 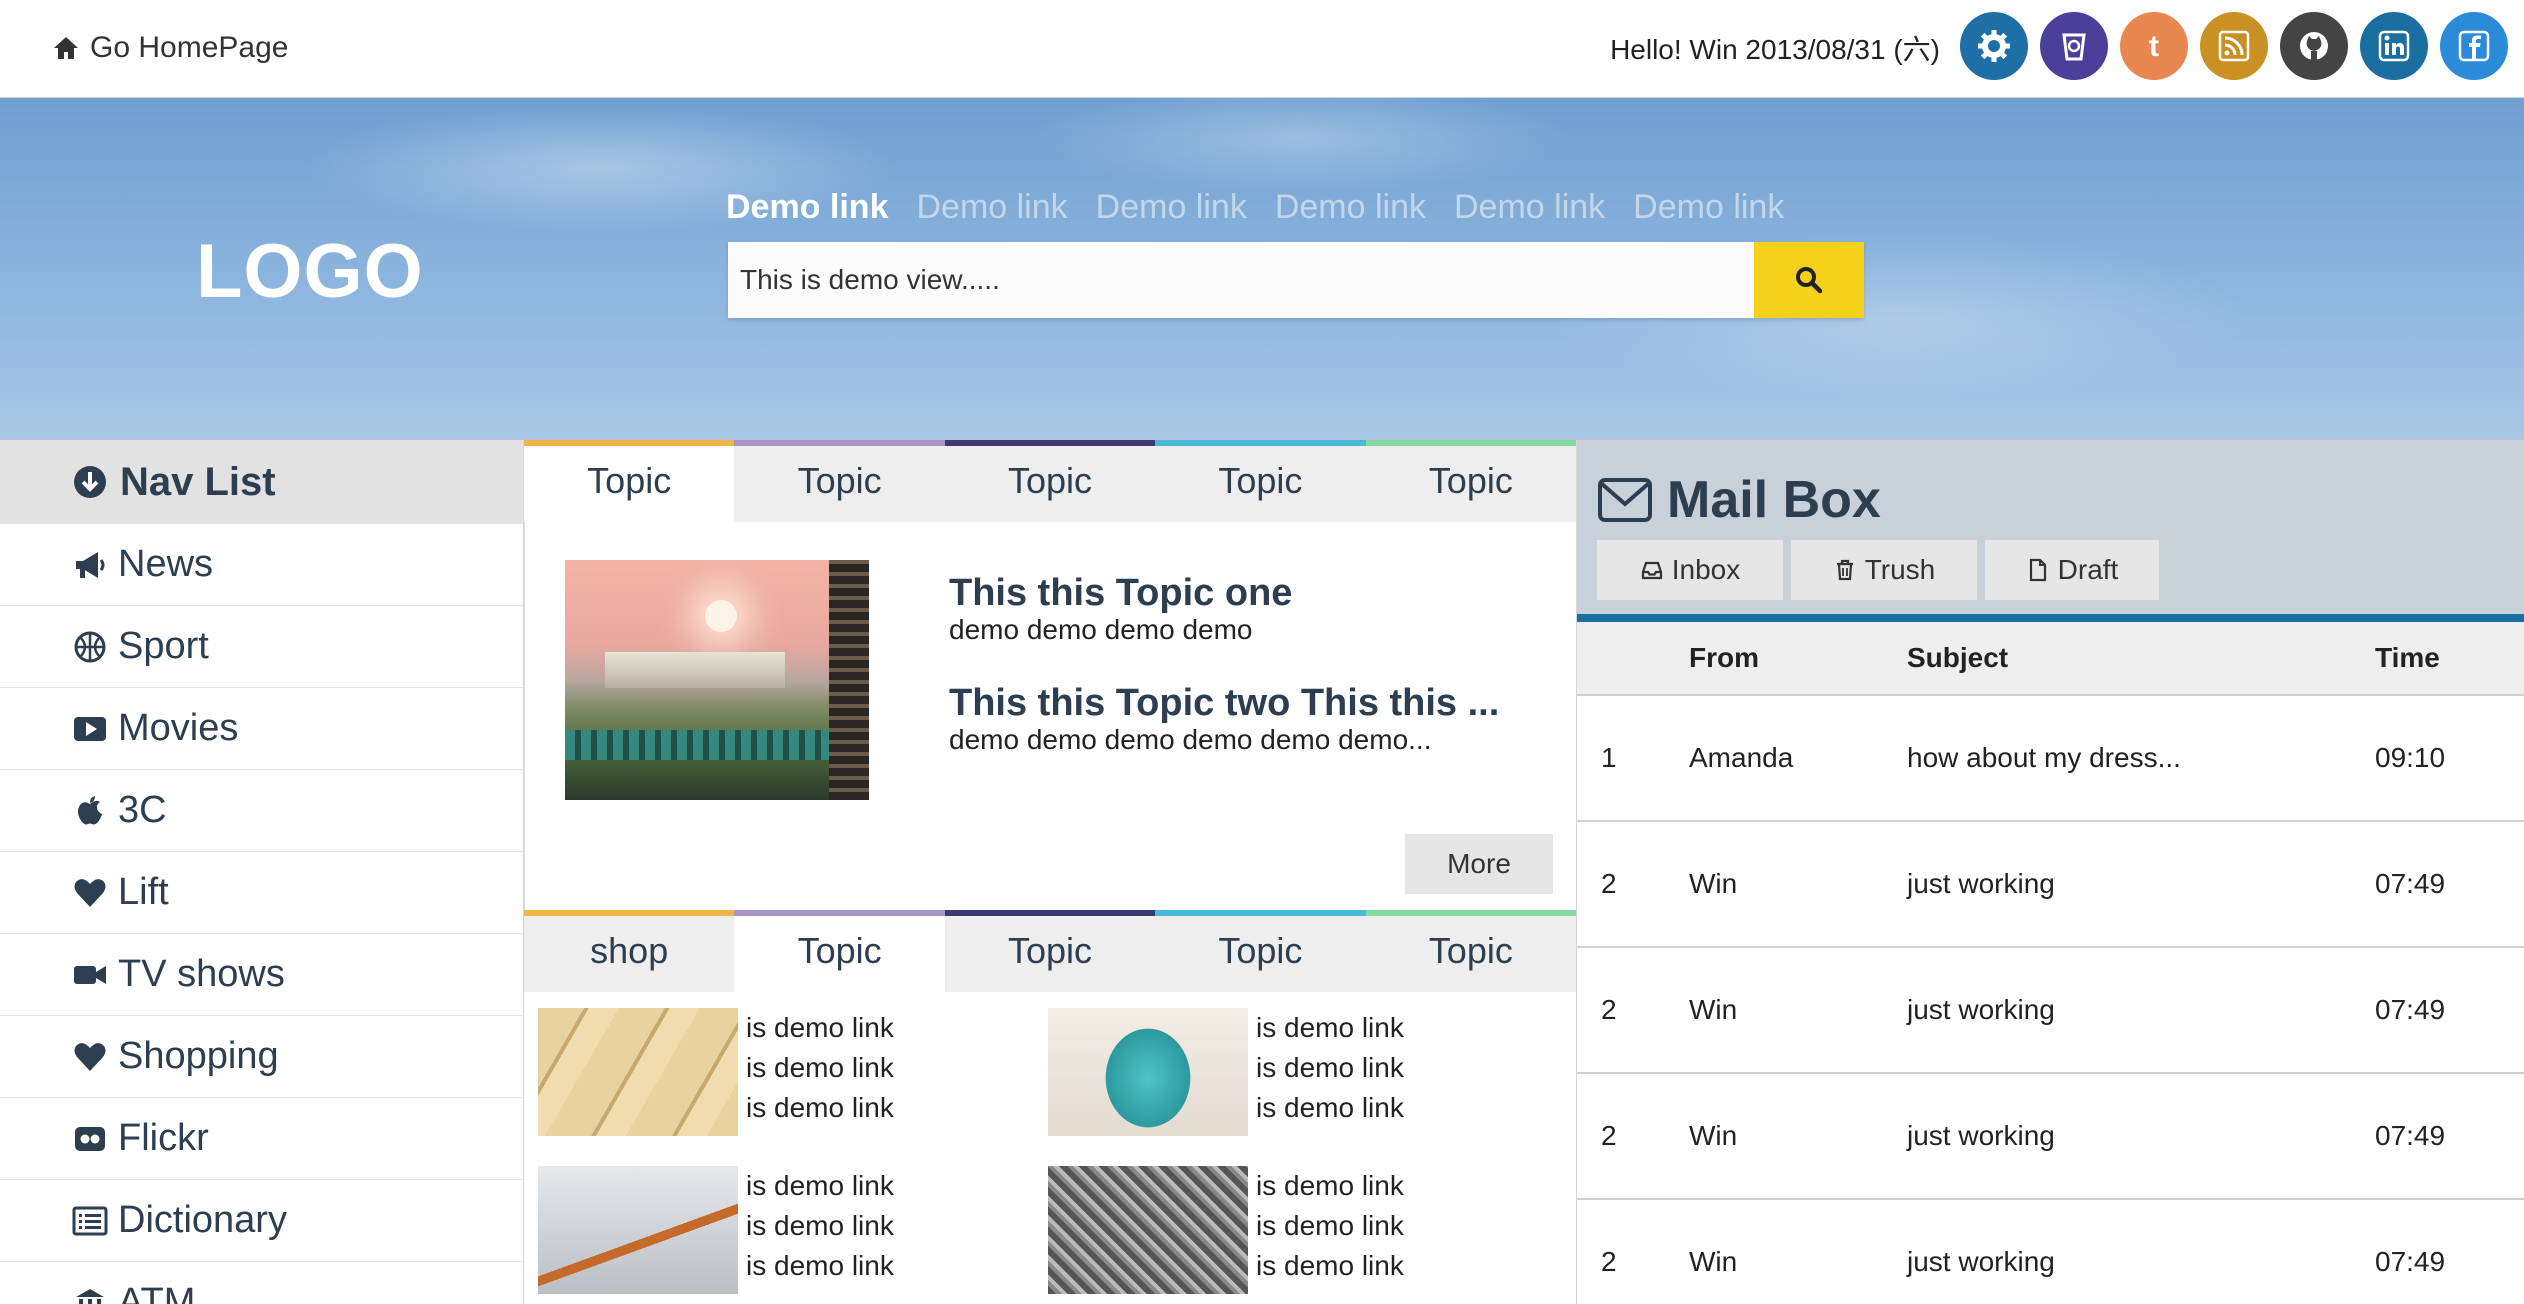 What do you see at coordinates (1120, 593) in the screenshot?
I see `topic-one-title: This this Topic one` at bounding box center [1120, 593].